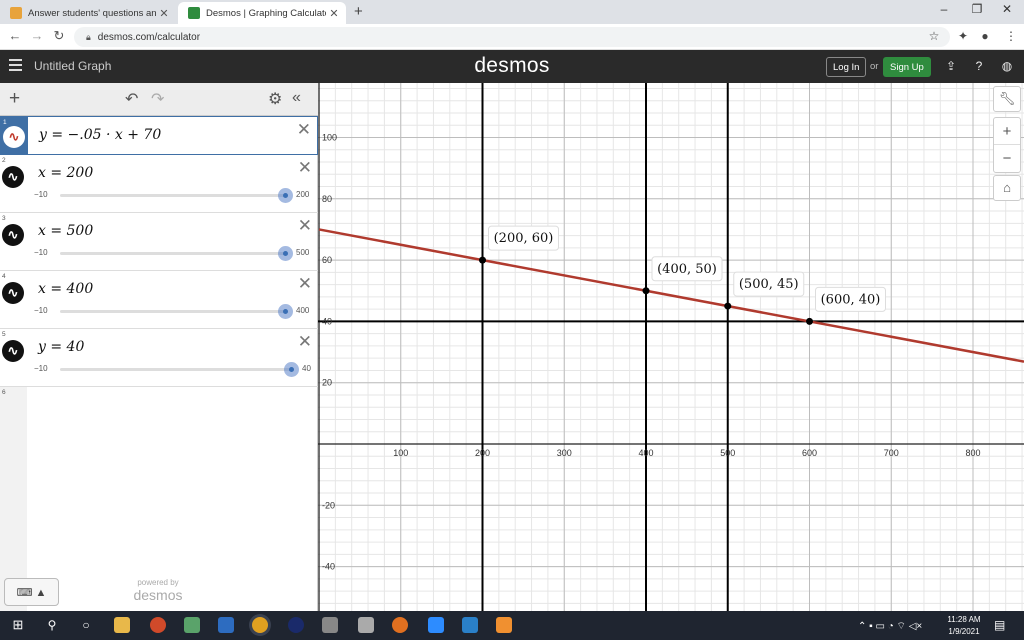 The width and height of the screenshot is (1024, 640). Describe the element at coordinates (100, 135) in the screenshot. I see `expression-text: y = −.05 · x + 70` at that location.